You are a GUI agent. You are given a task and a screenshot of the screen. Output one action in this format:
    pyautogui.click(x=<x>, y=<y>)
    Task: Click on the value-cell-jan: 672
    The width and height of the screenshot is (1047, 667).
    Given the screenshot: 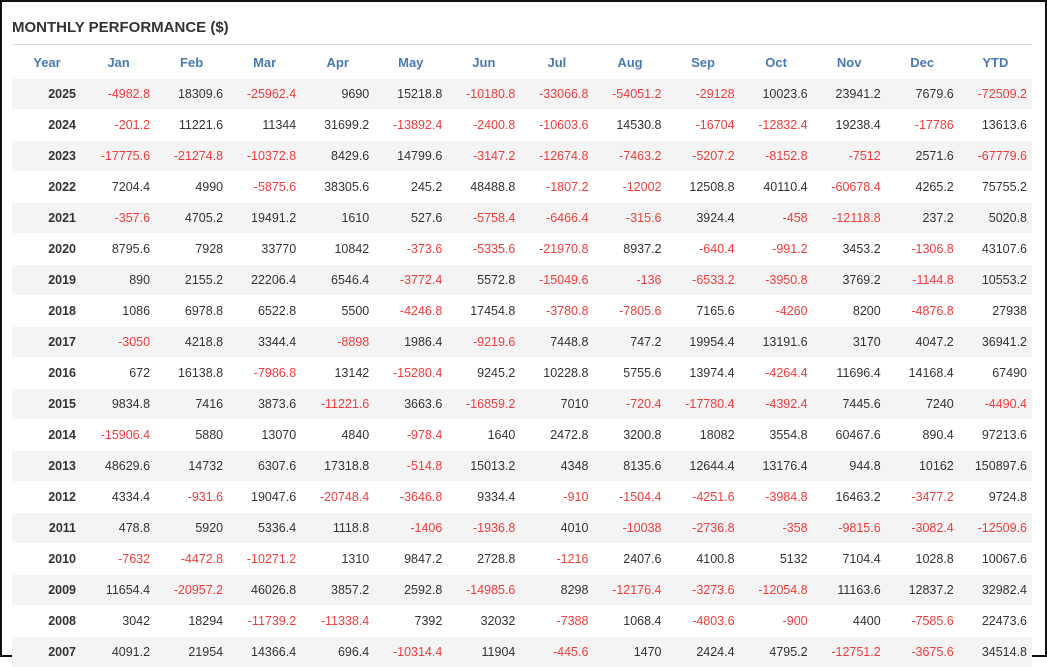 What is the action you would take?
    pyautogui.click(x=118, y=373)
    